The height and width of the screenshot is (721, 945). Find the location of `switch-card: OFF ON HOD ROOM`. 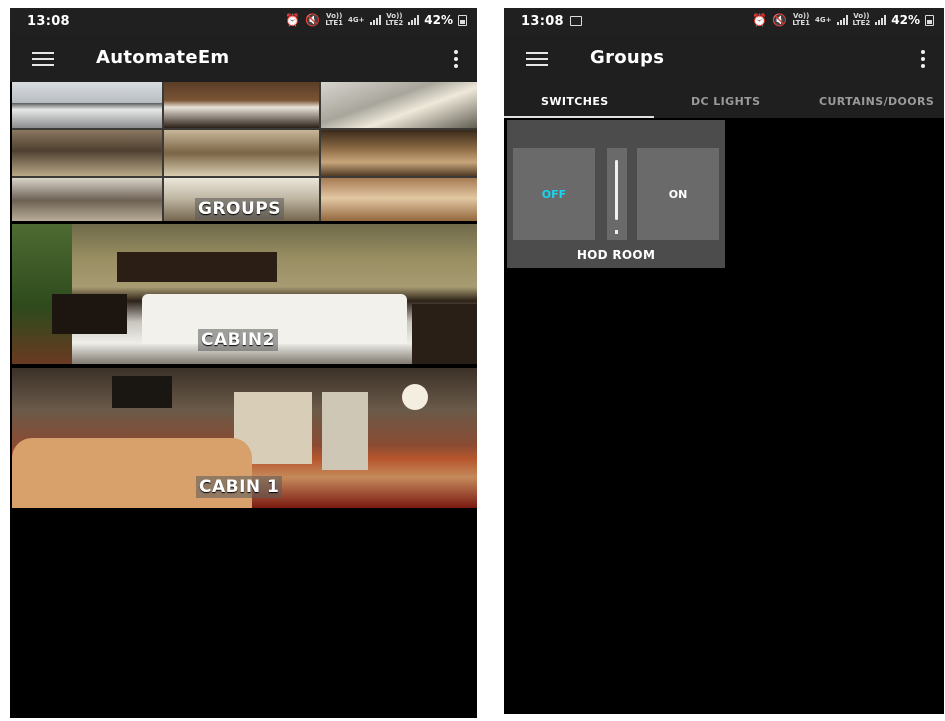

switch-card: OFF ON HOD ROOM is located at coordinates (616, 194).